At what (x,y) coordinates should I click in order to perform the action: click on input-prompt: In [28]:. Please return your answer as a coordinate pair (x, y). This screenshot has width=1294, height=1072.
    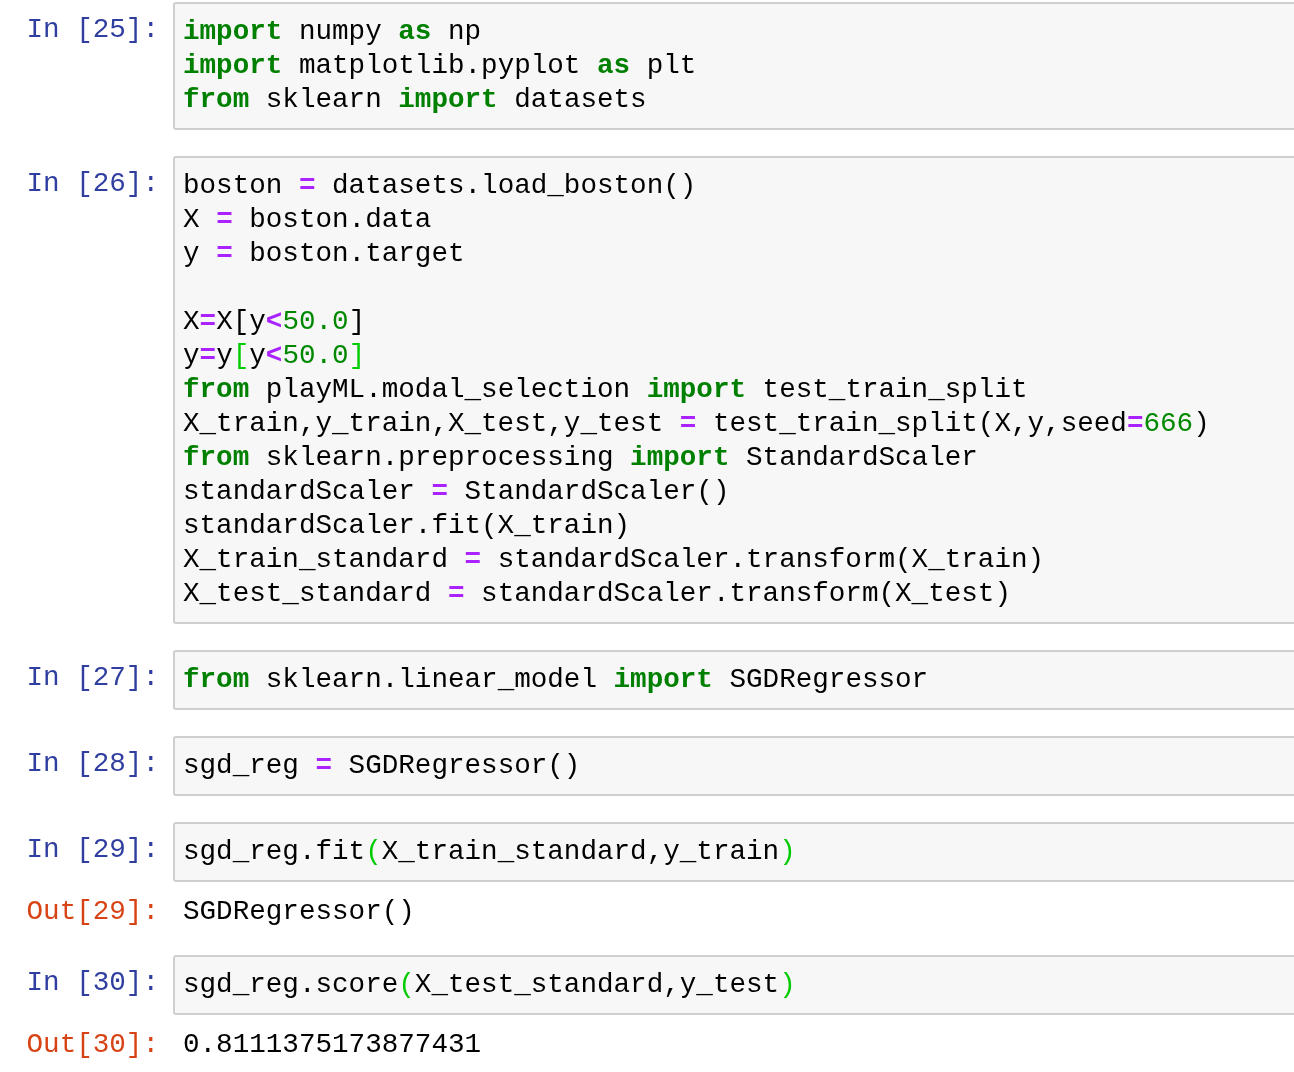
    Looking at the image, I should click on (92, 764).